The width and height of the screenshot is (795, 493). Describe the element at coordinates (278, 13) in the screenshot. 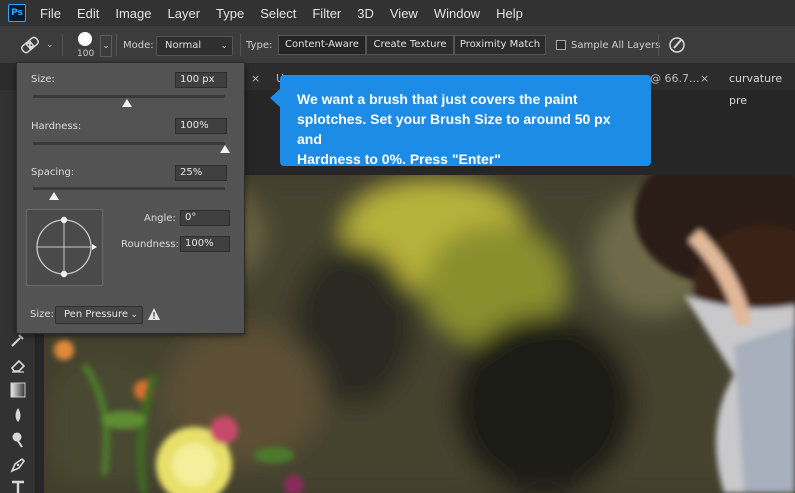

I see `menu-select: Select` at that location.